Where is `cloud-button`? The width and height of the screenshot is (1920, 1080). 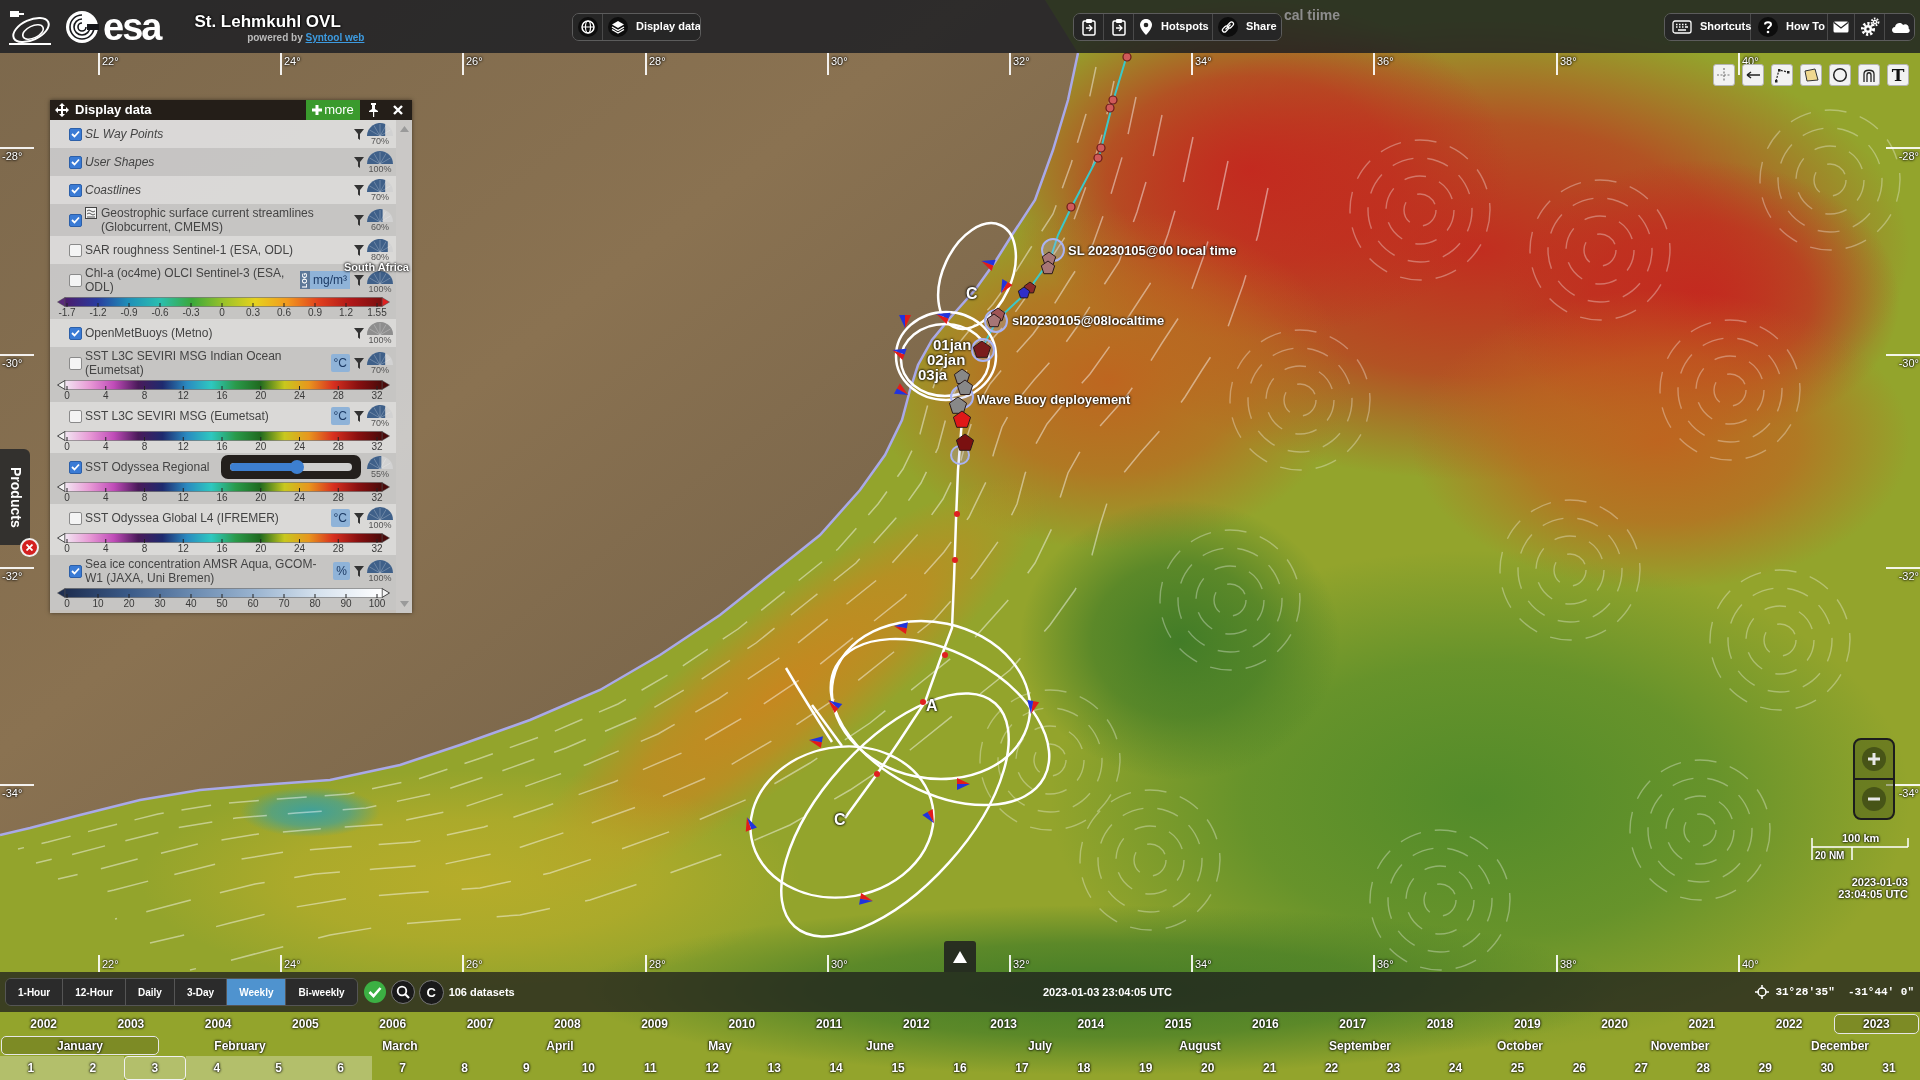 cloud-button is located at coordinates (1899, 26).